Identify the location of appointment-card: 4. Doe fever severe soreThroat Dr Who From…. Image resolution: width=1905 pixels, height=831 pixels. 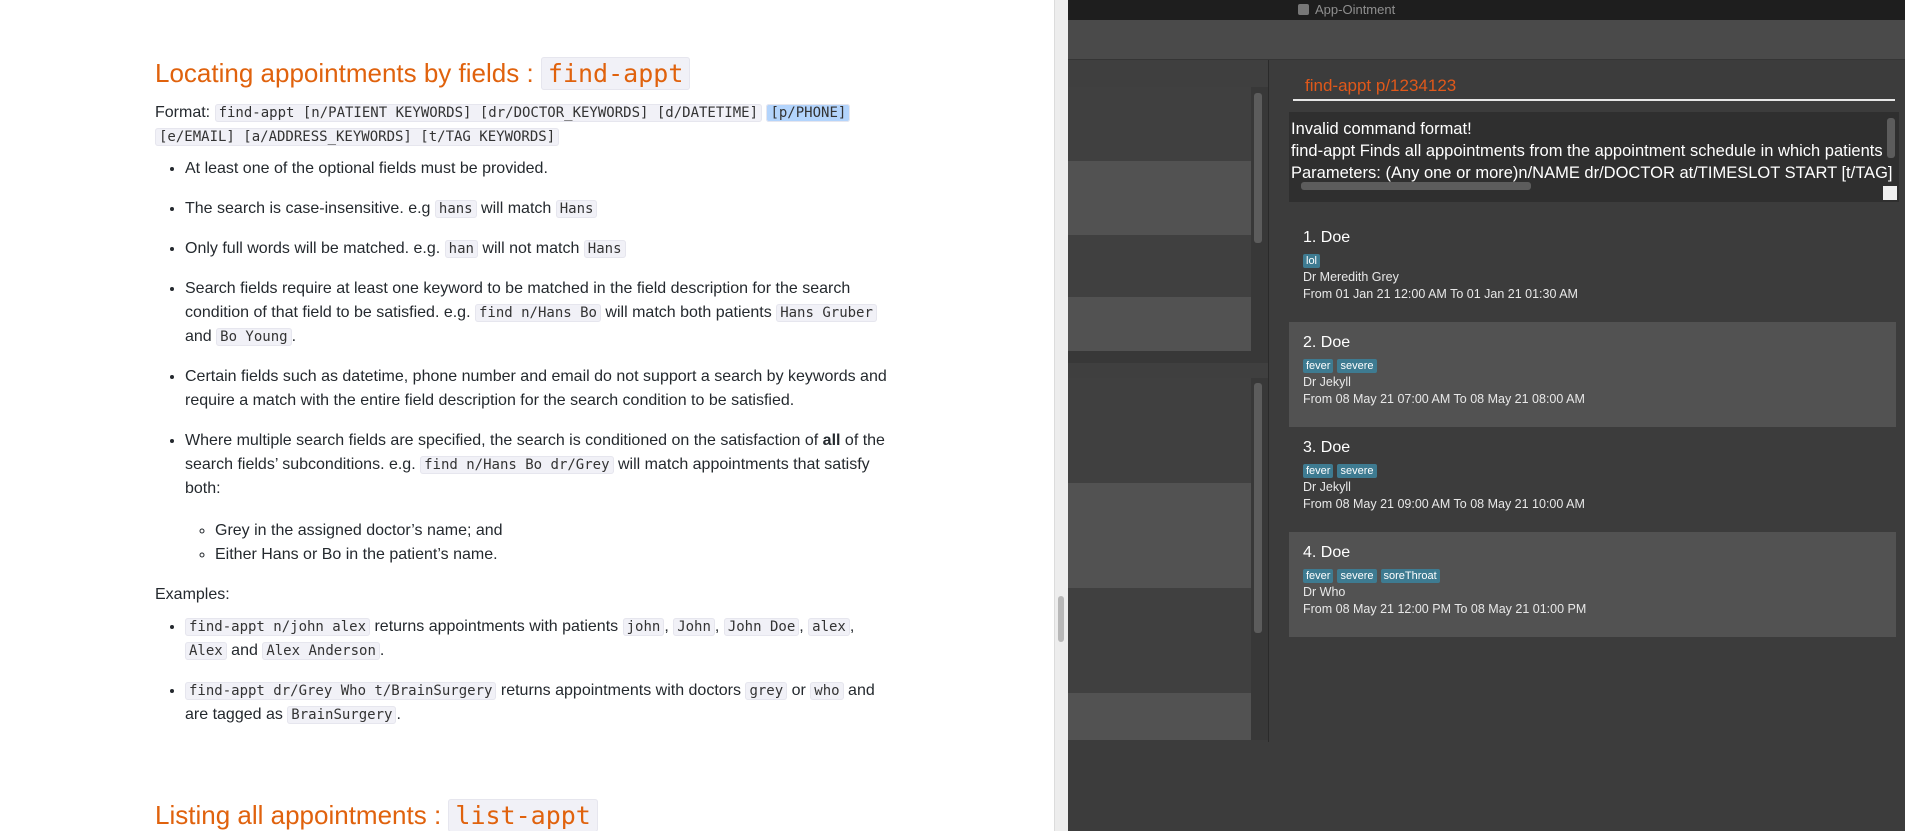
(1592, 584).